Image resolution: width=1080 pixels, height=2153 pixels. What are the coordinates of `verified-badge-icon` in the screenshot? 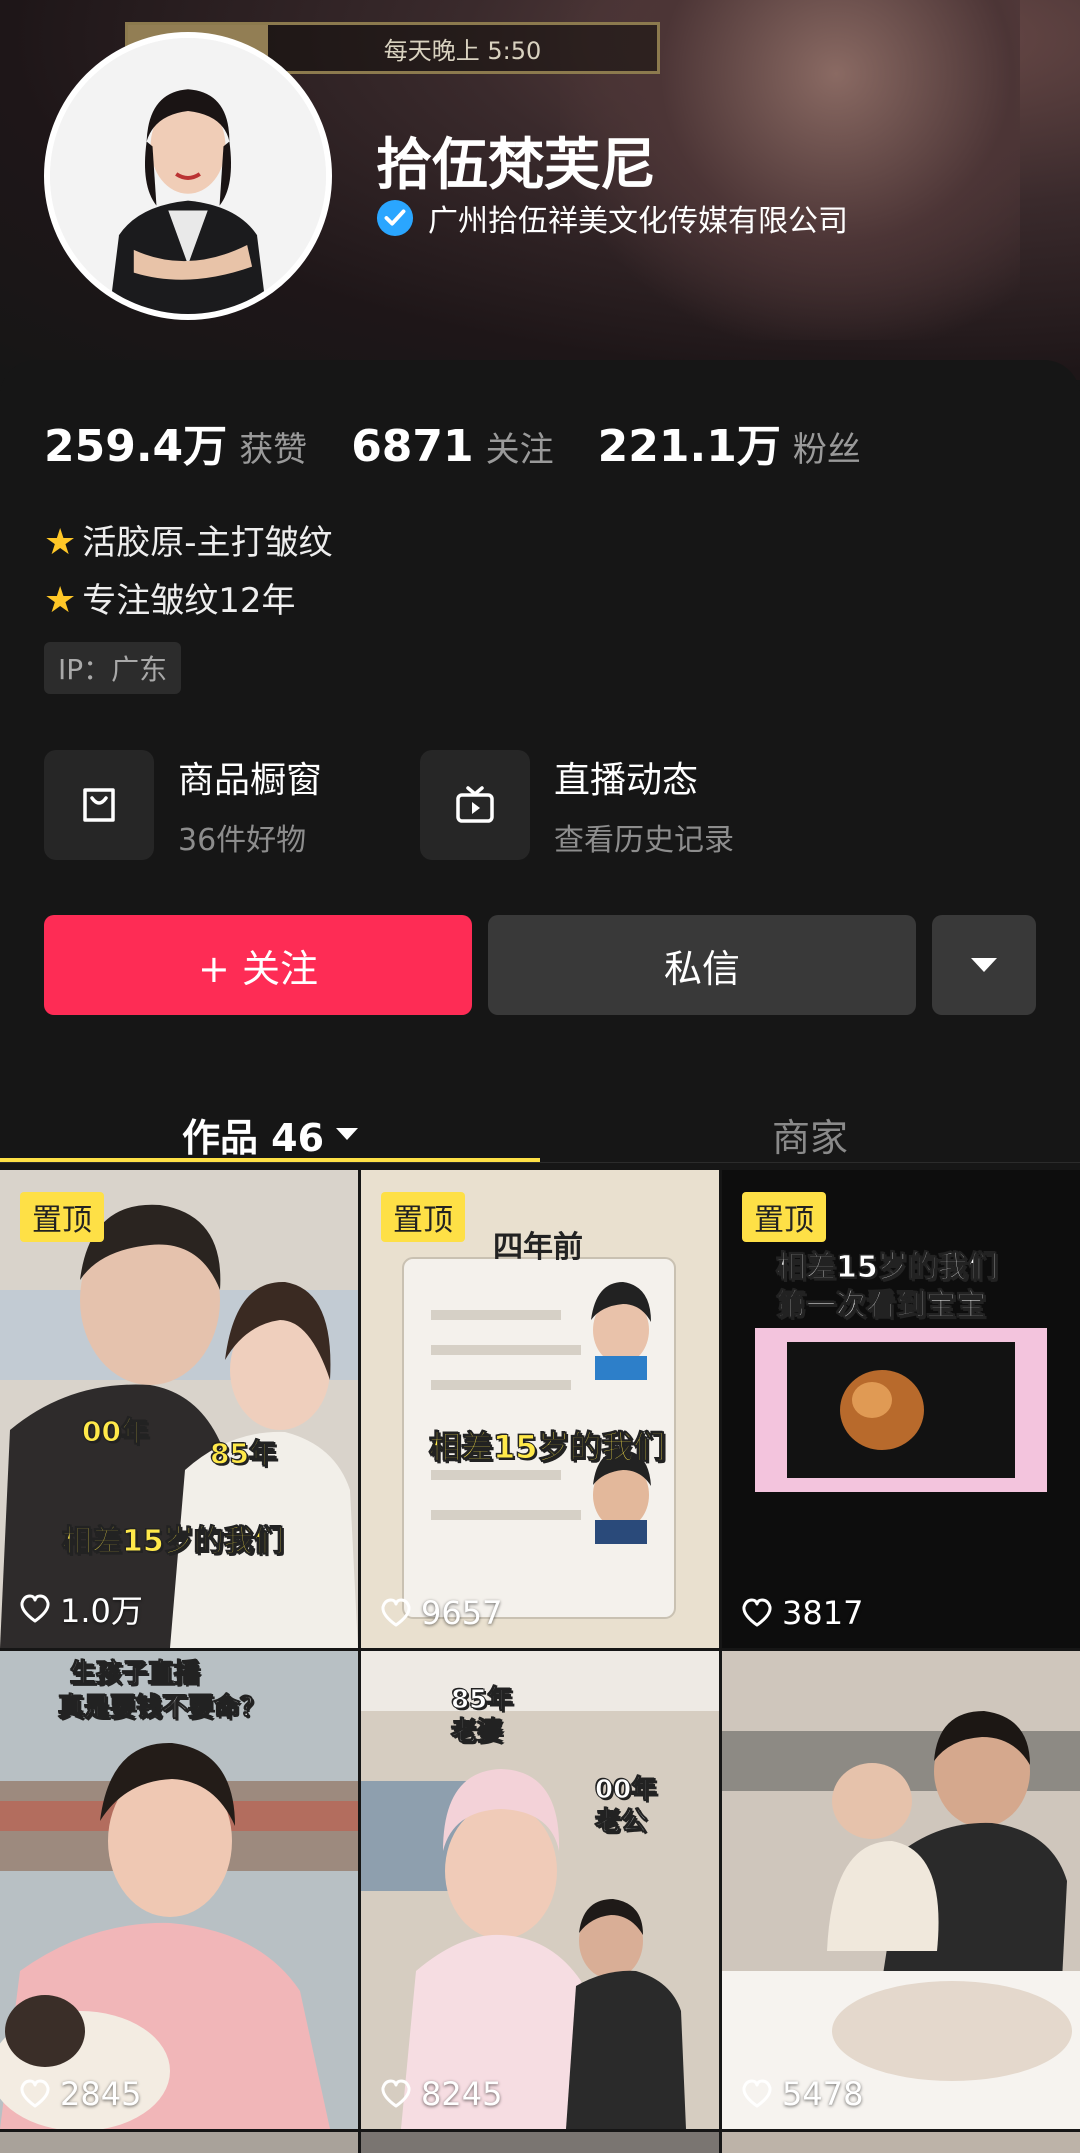 It's located at (395, 218).